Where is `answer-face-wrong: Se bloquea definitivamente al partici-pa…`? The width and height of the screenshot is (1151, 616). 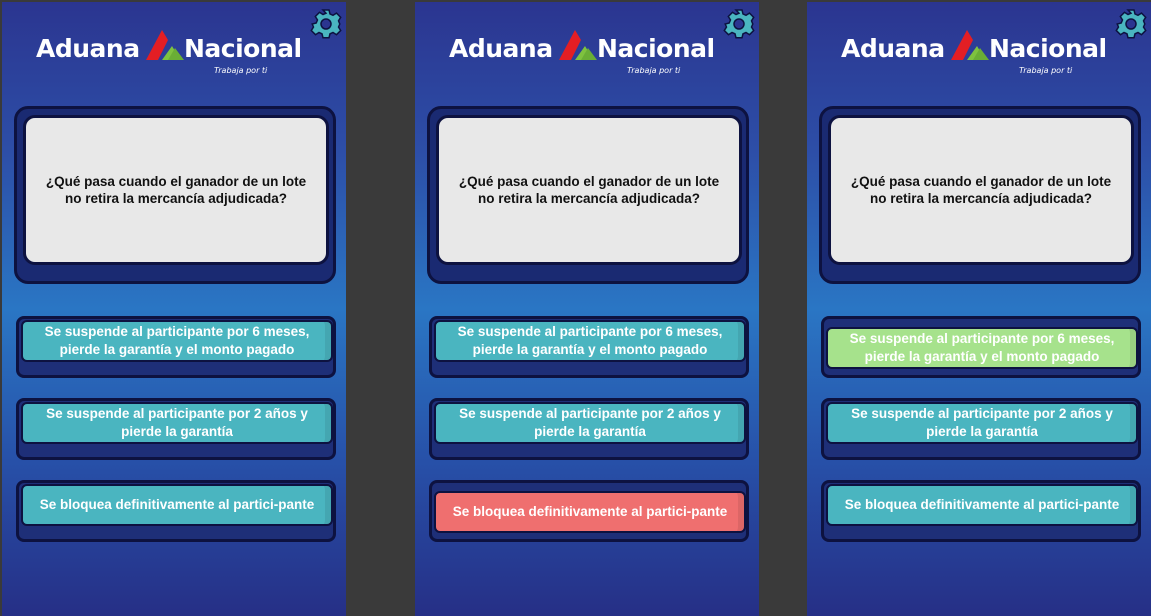
answer-face-wrong: Se bloquea definitivamente al partici-pa… is located at coordinates (590, 512).